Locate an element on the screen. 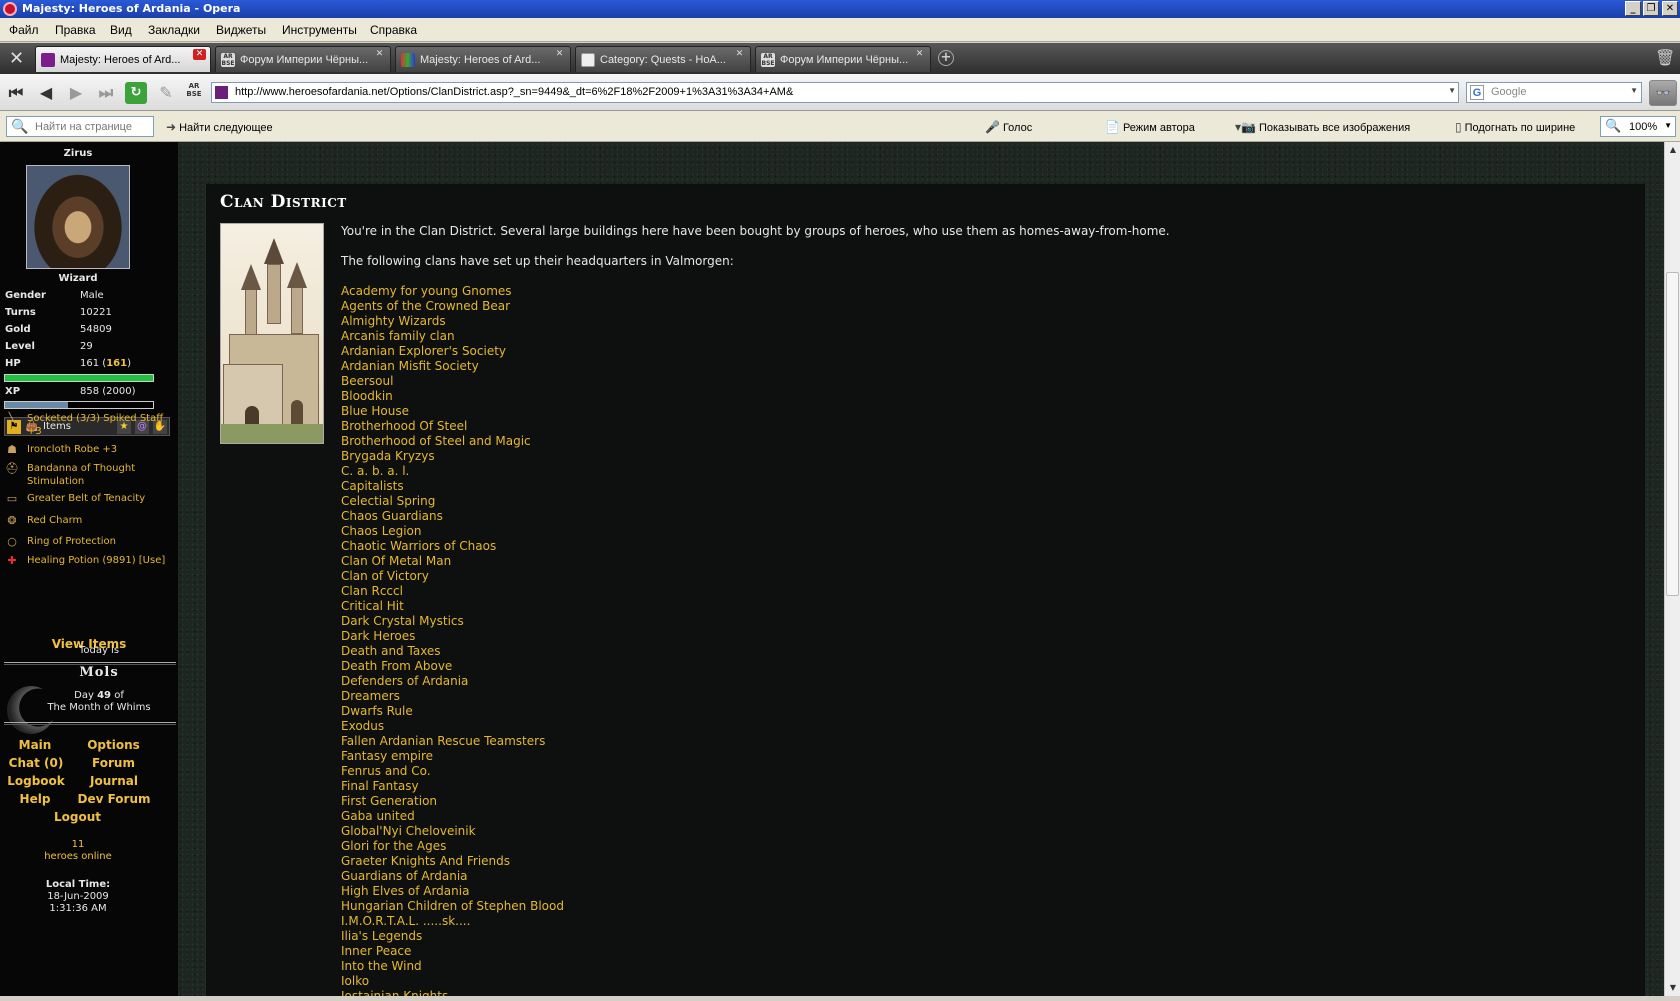 This screenshot has height=1001, width=1680. nav-logbook: Logbook is located at coordinates (36, 781).